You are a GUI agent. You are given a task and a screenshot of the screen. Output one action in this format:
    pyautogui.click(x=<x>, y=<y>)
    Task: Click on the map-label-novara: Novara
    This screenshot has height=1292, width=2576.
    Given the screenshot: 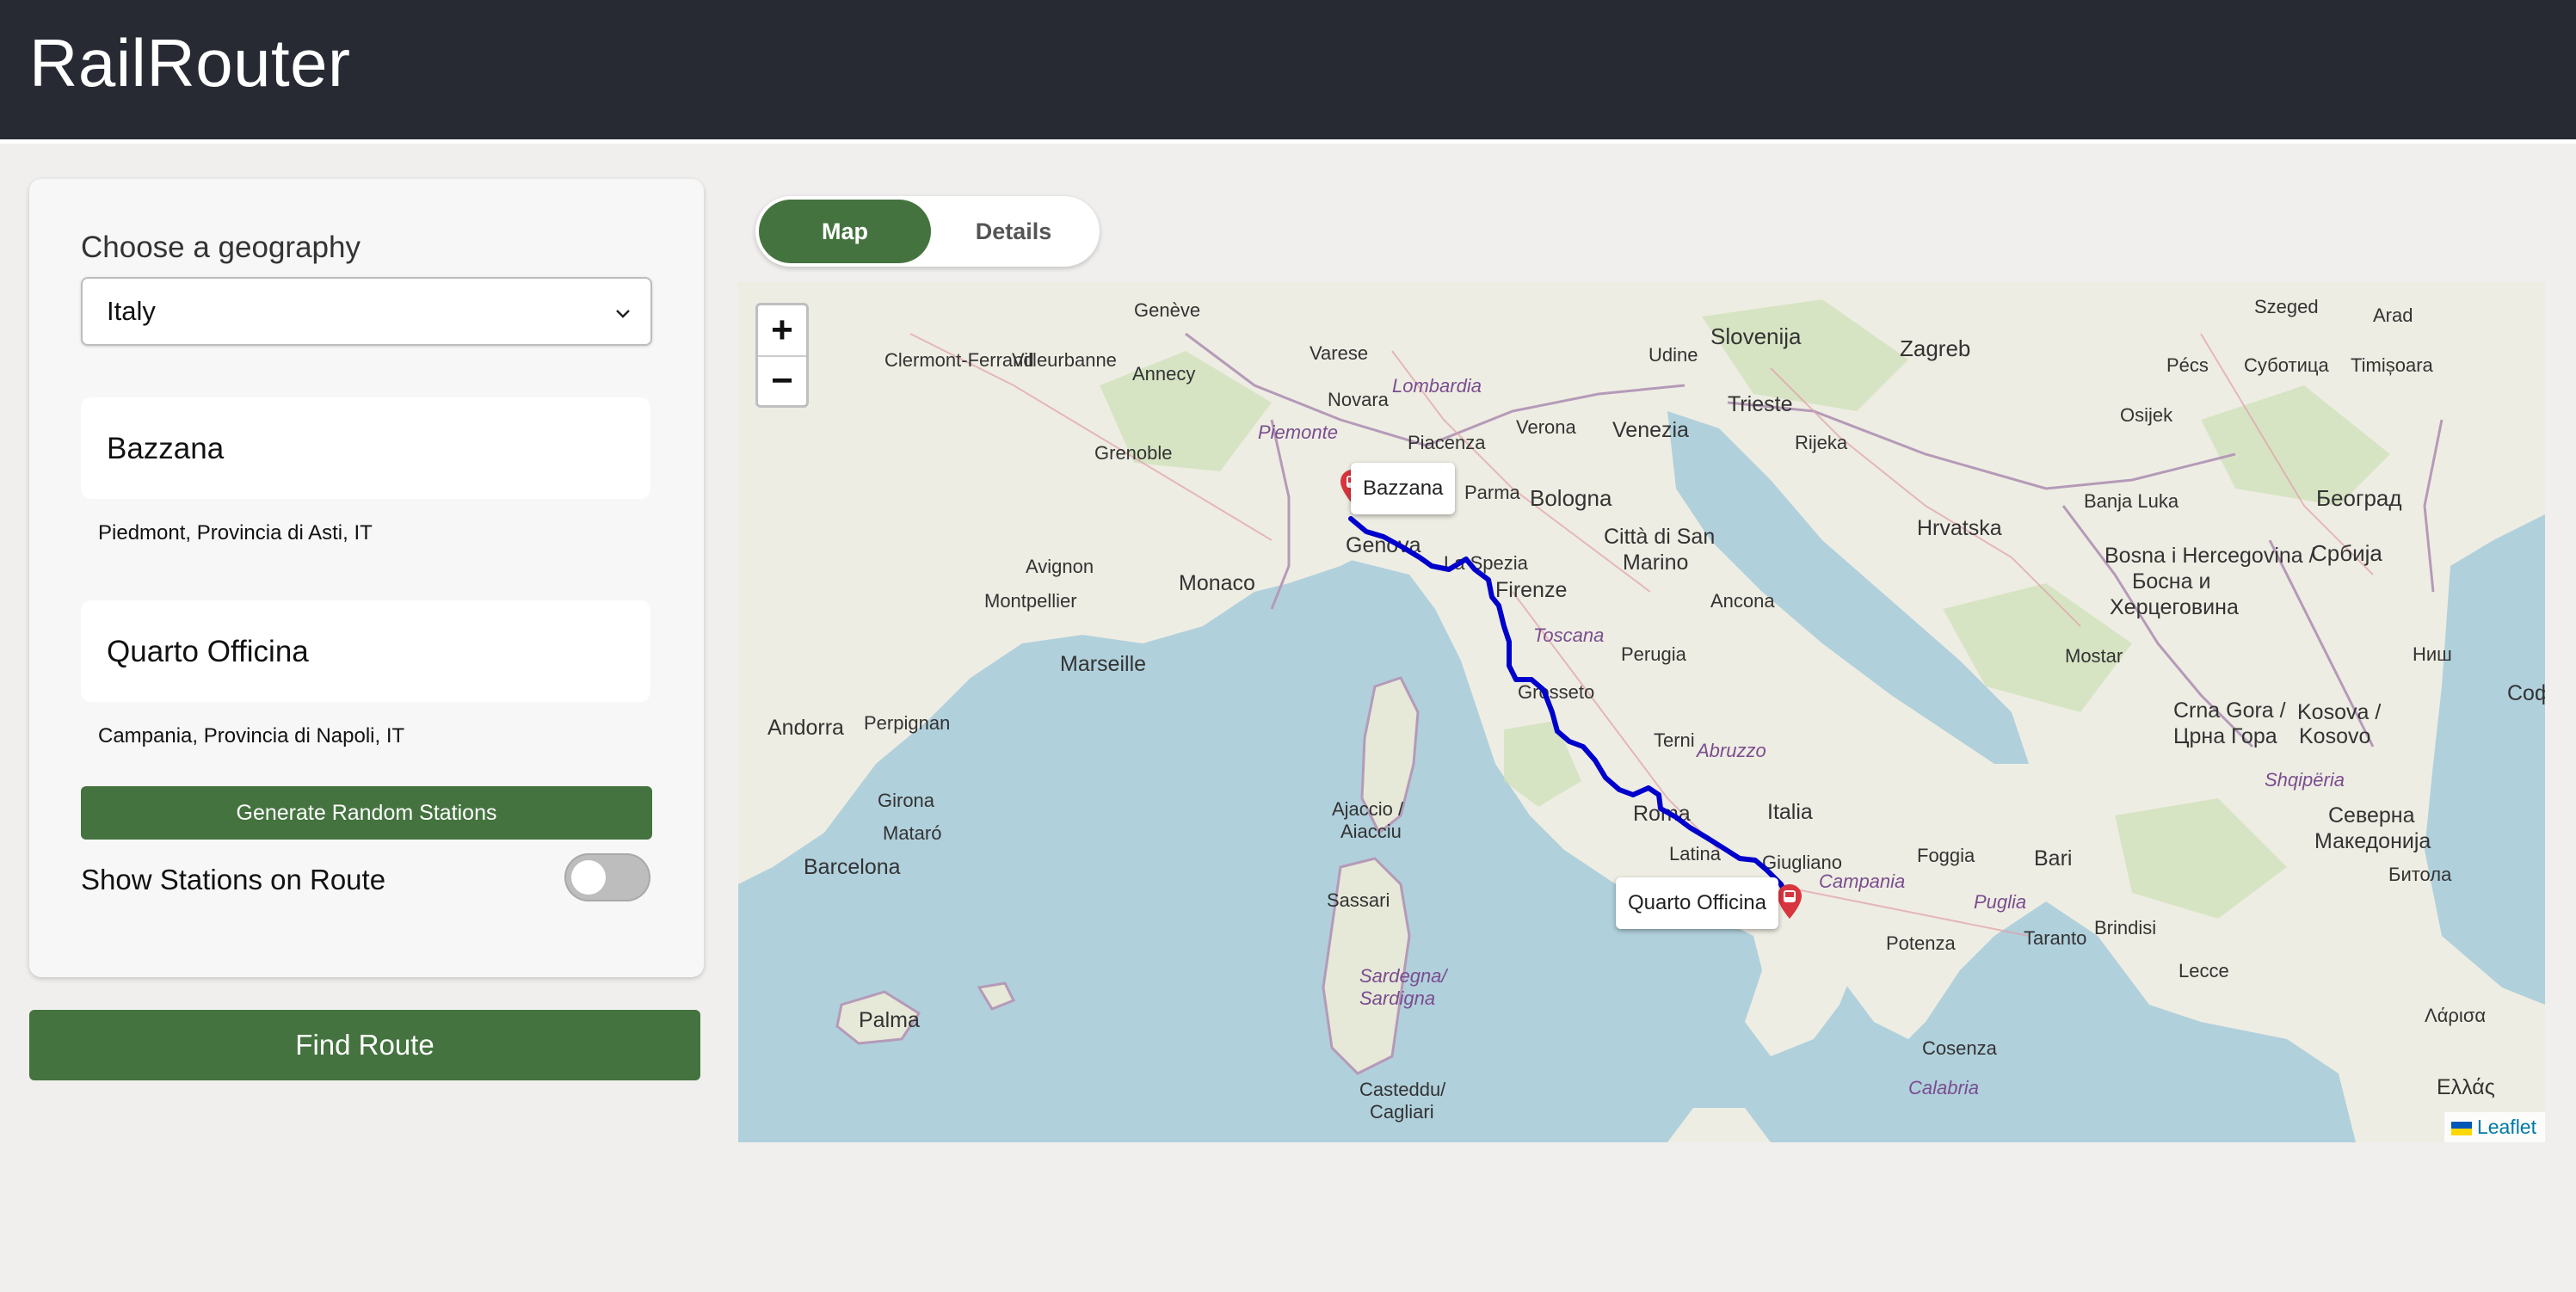 What is the action you would take?
    pyautogui.click(x=1359, y=400)
    